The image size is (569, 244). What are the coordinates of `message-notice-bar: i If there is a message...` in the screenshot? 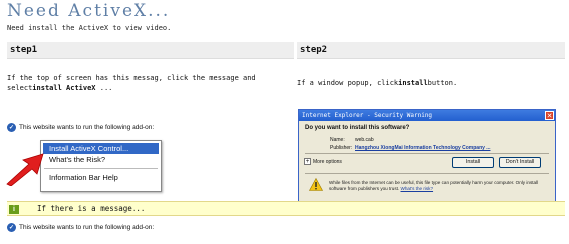 It's located at (286, 208).